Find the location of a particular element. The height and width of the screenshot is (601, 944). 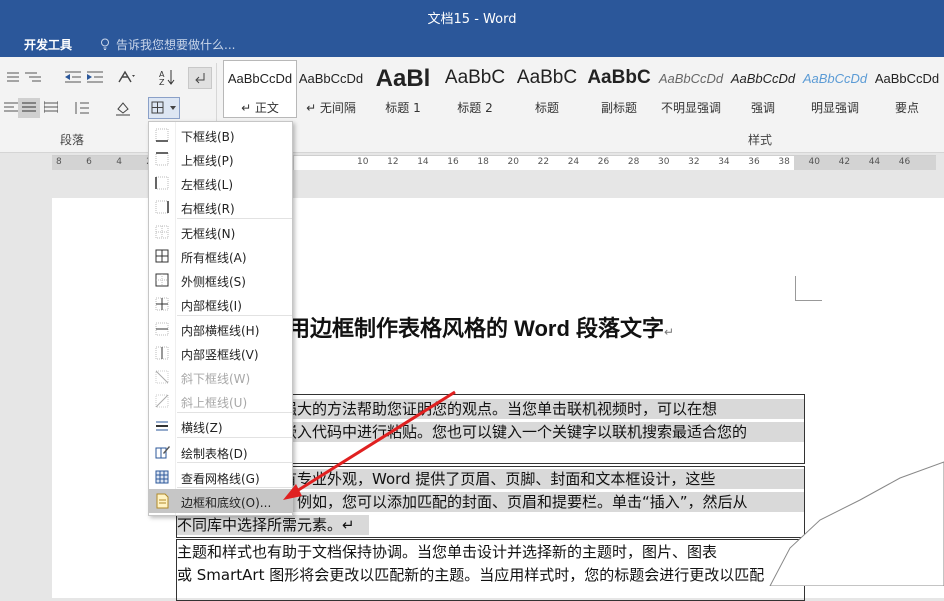

menu-item-border-bottom: 下框线(B) is located at coordinates (220, 135).